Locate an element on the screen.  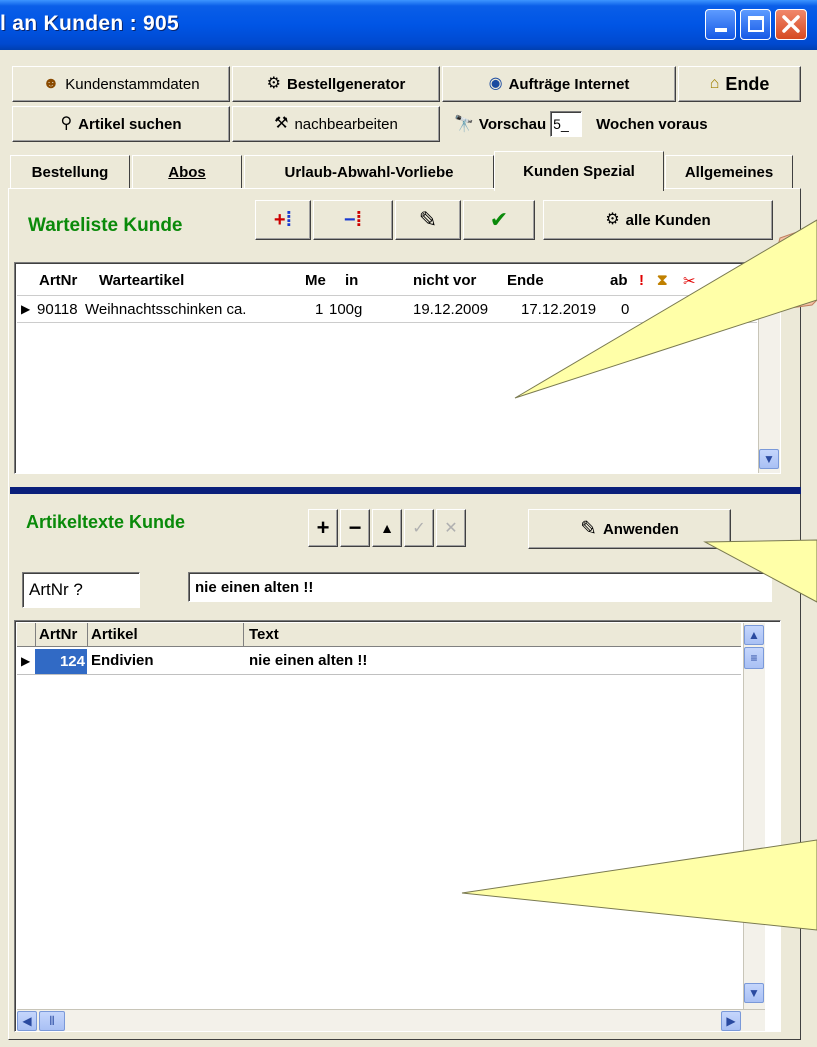
tab-kunden-spezial: Kunden Spezial is located at coordinates (579, 171).